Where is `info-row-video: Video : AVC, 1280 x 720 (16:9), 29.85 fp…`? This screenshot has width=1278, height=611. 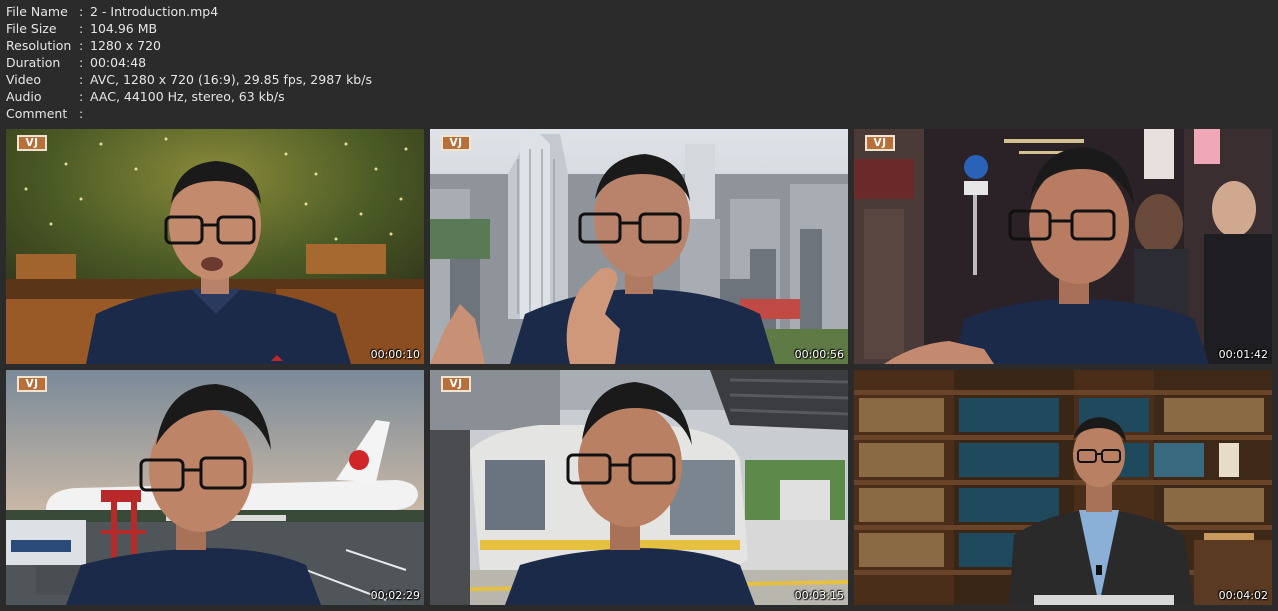 info-row-video: Video : AVC, 1280 x 720 (16:9), 29.85 fp… is located at coordinates (189, 79).